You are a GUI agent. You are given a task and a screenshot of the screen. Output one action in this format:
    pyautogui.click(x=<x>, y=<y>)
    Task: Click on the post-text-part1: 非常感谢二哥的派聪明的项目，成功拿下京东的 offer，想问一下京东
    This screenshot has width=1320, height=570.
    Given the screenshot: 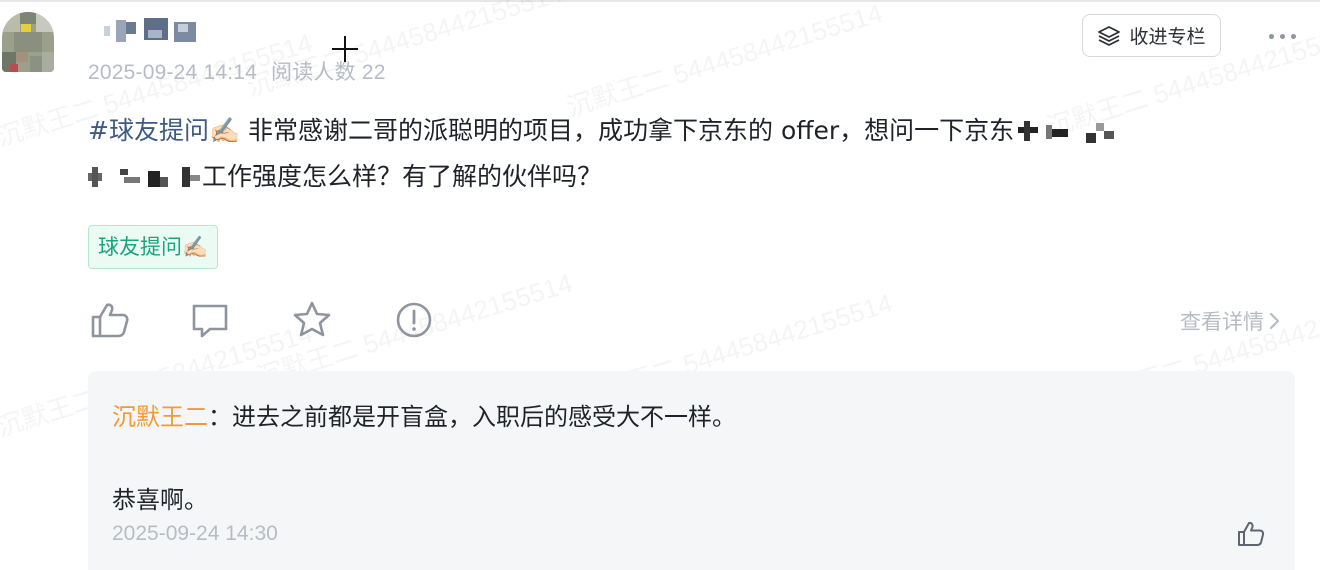 What is the action you would take?
    pyautogui.click(x=627, y=130)
    